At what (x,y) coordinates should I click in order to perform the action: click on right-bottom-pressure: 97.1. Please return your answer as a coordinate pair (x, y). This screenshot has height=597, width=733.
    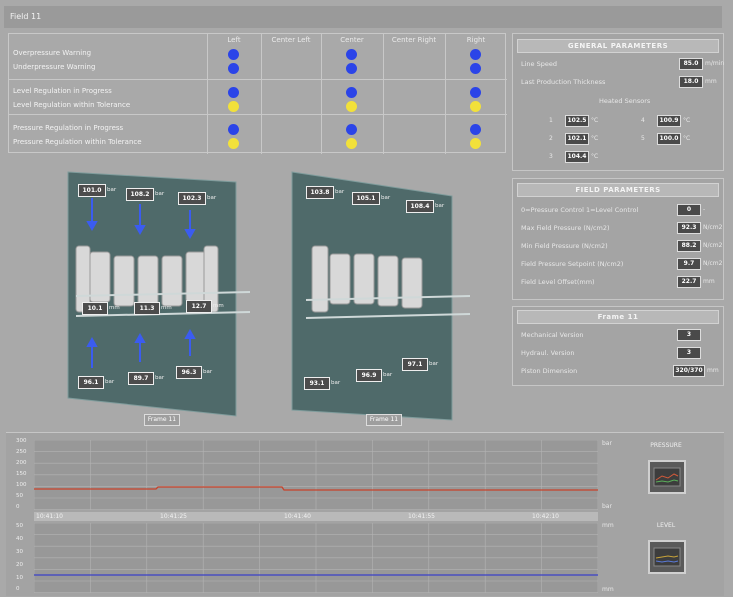
    Looking at the image, I should click on (415, 364).